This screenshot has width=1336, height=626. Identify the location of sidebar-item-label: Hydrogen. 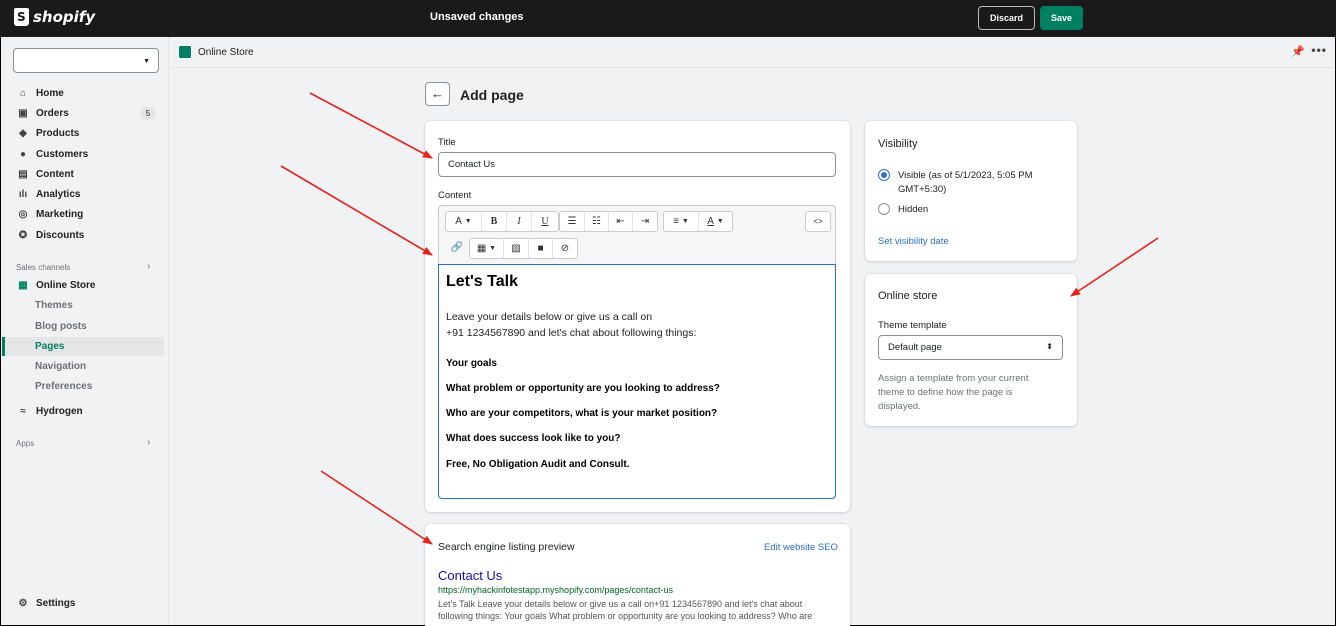
(59, 411).